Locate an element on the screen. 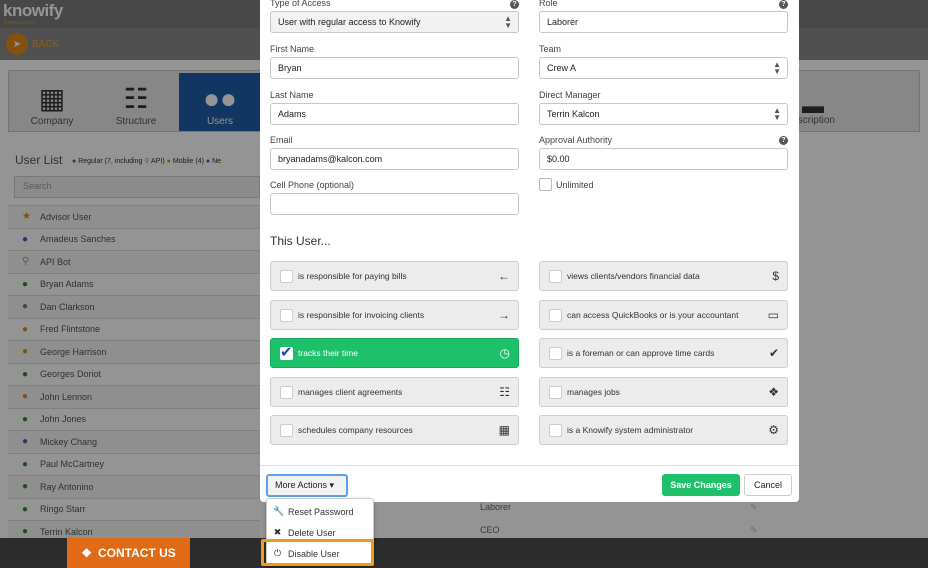 Image resolution: width=928 pixels, height=568 pixels. permission-label: manages client agreements is located at coordinates (350, 391).